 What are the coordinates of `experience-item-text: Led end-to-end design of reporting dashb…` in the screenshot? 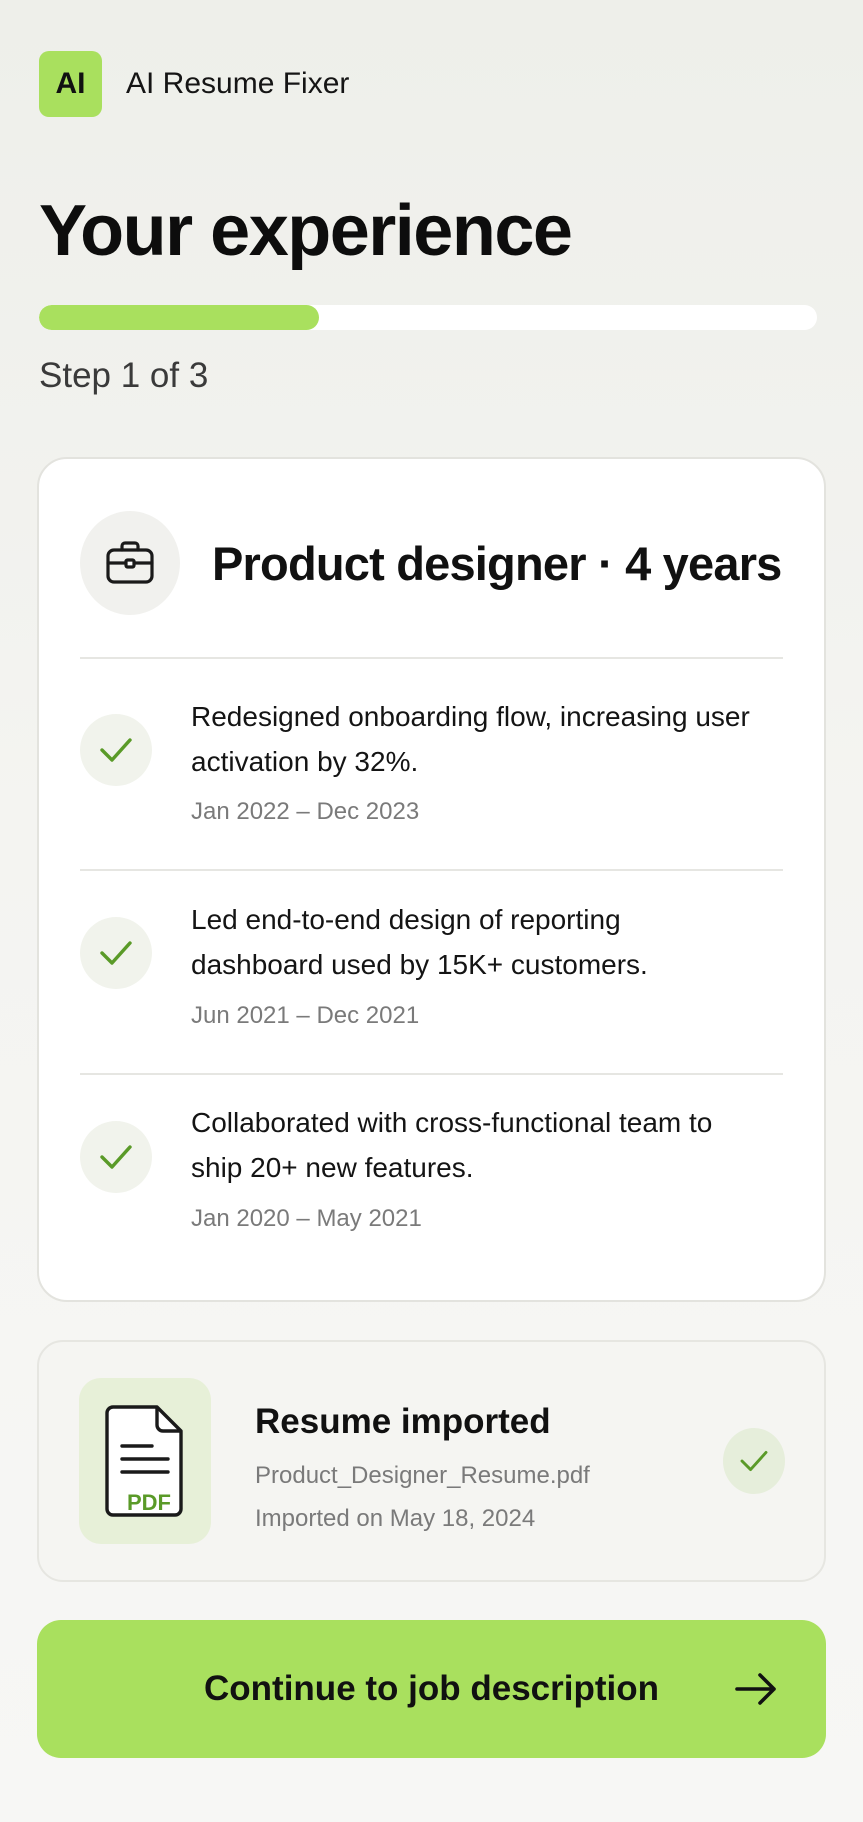 It's located at (419, 942).